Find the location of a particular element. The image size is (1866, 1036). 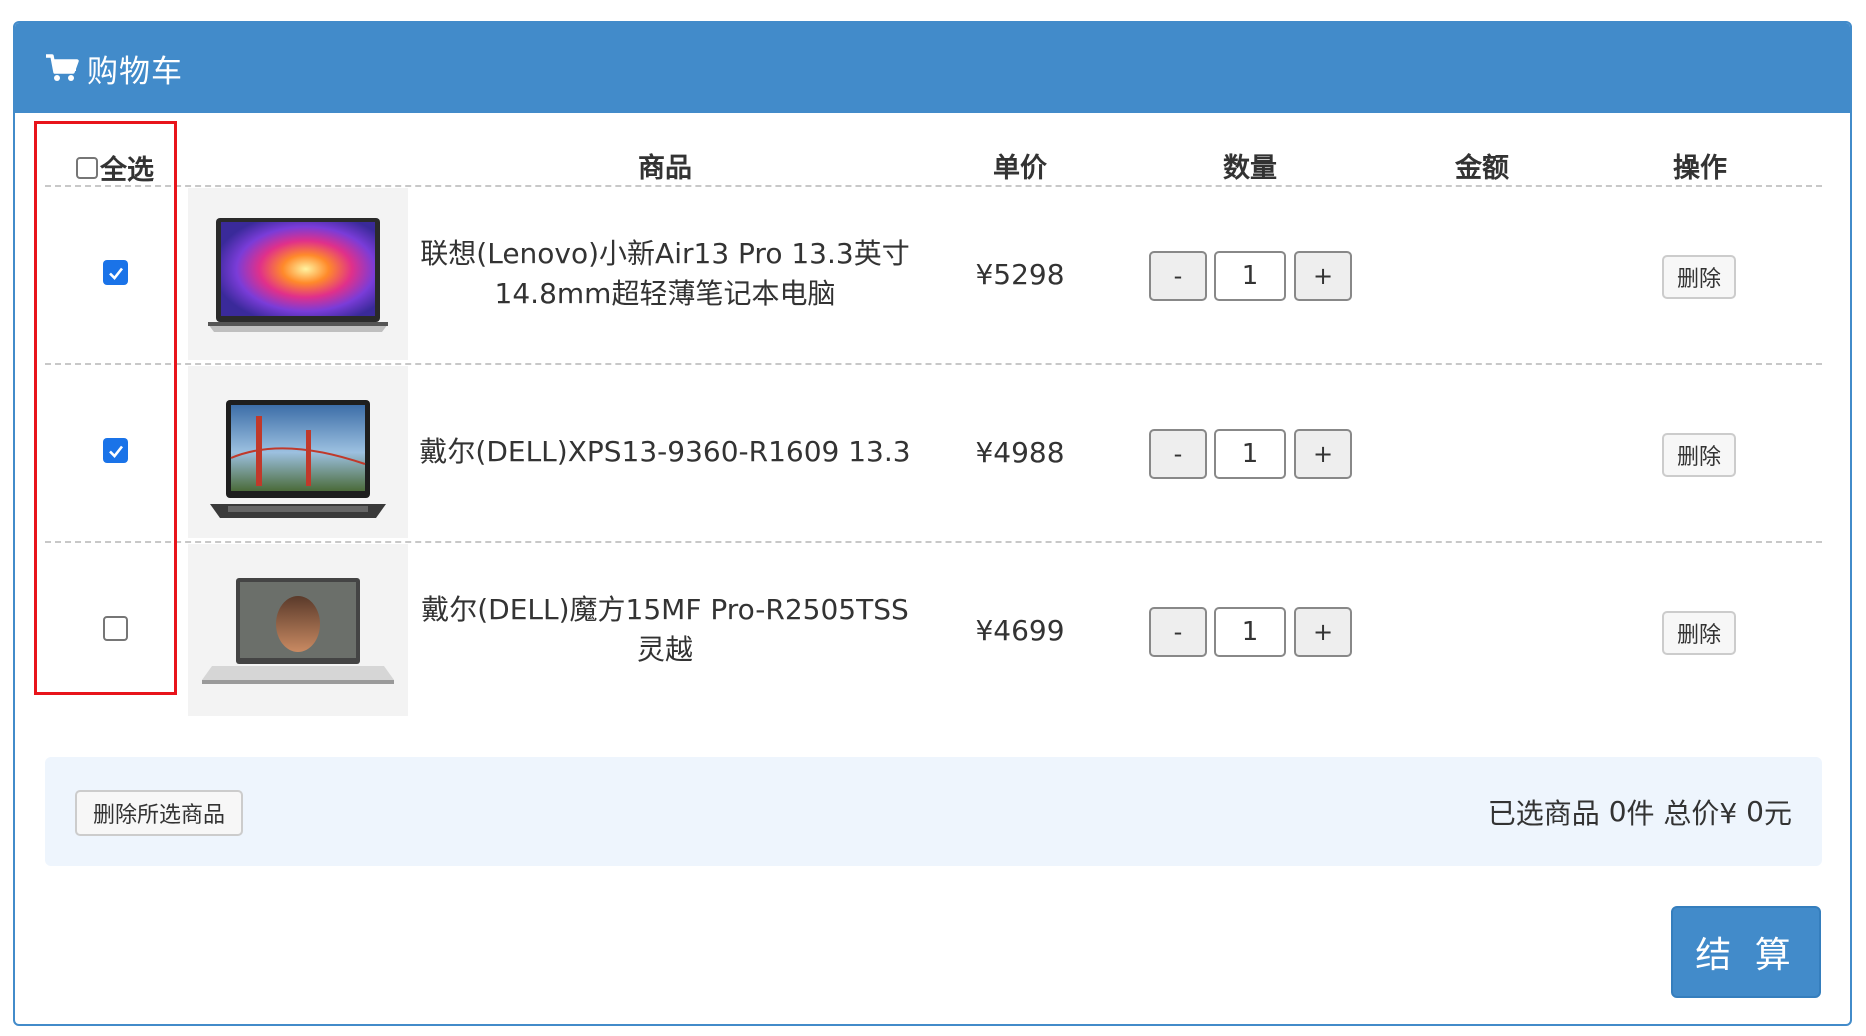

summary-bar: 删除所选商品 已选商品 0 件 总价¥ 0 元 is located at coordinates (933, 811).